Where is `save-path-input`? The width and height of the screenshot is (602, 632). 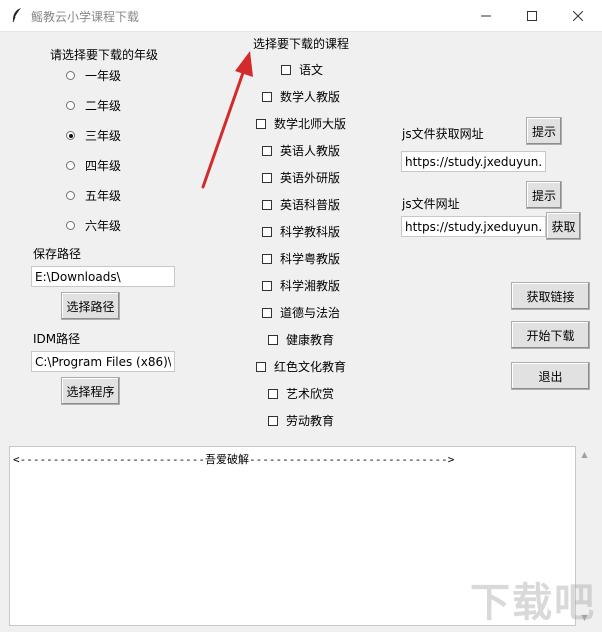 save-path-input is located at coordinates (103, 276).